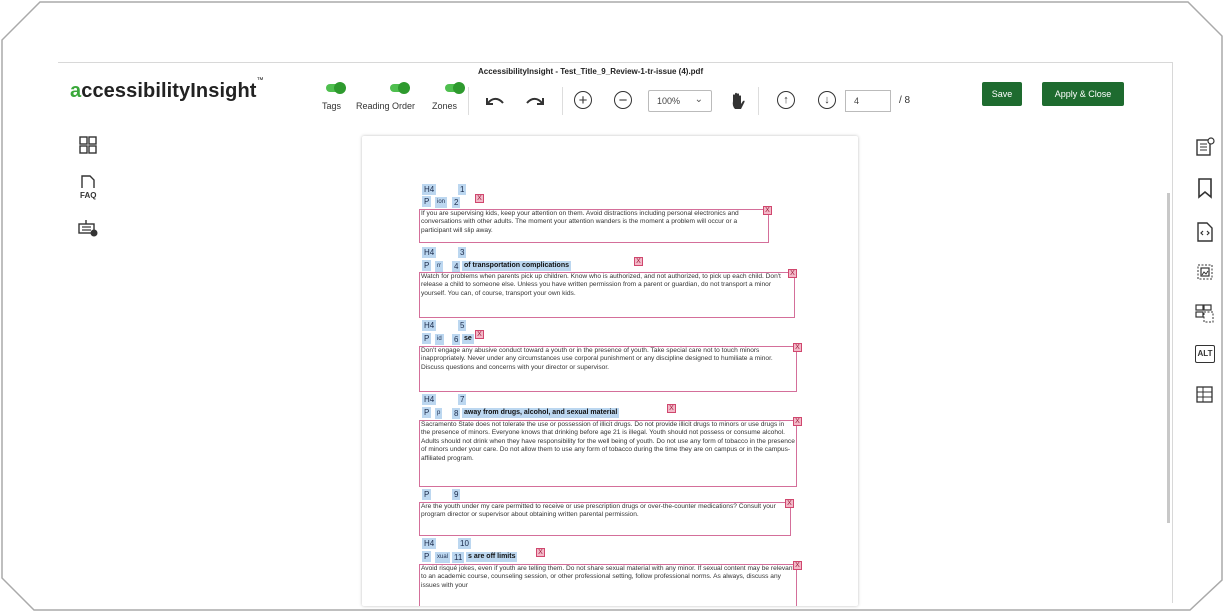 The height and width of the screenshot is (612, 1224). Describe the element at coordinates (583, 100) in the screenshot. I see `zoom-in-icon: +` at that location.